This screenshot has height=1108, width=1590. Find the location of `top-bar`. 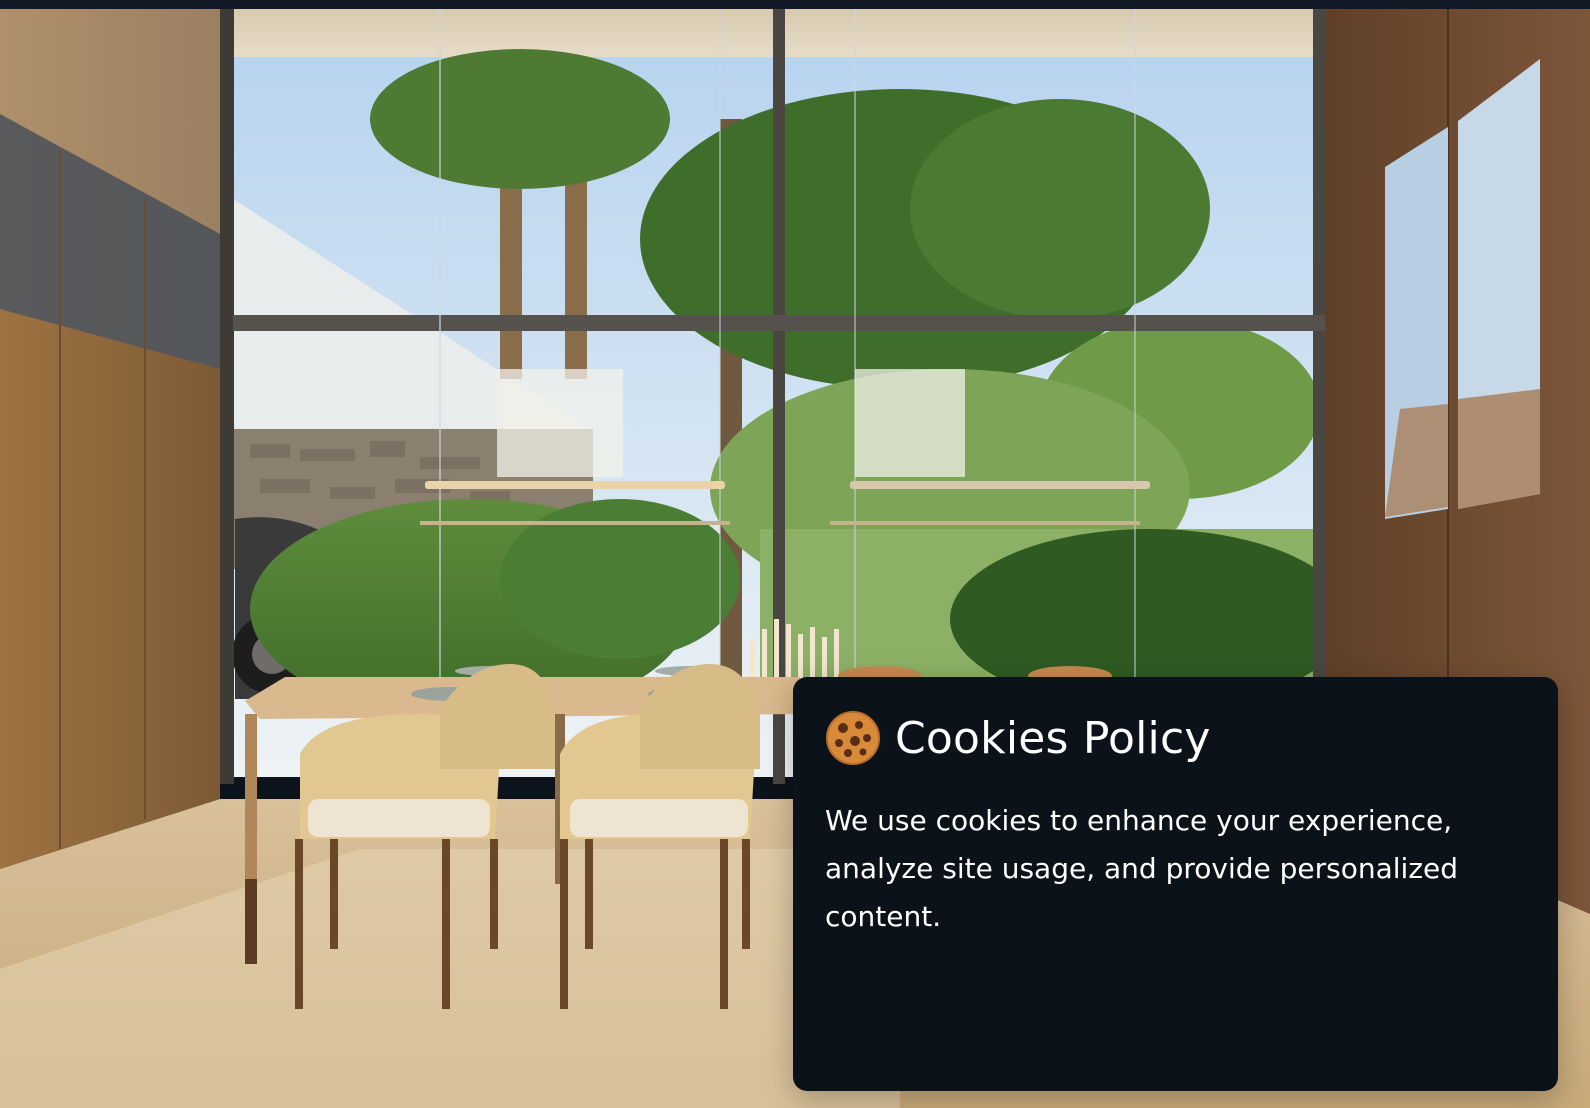

top-bar is located at coordinates (795, 4).